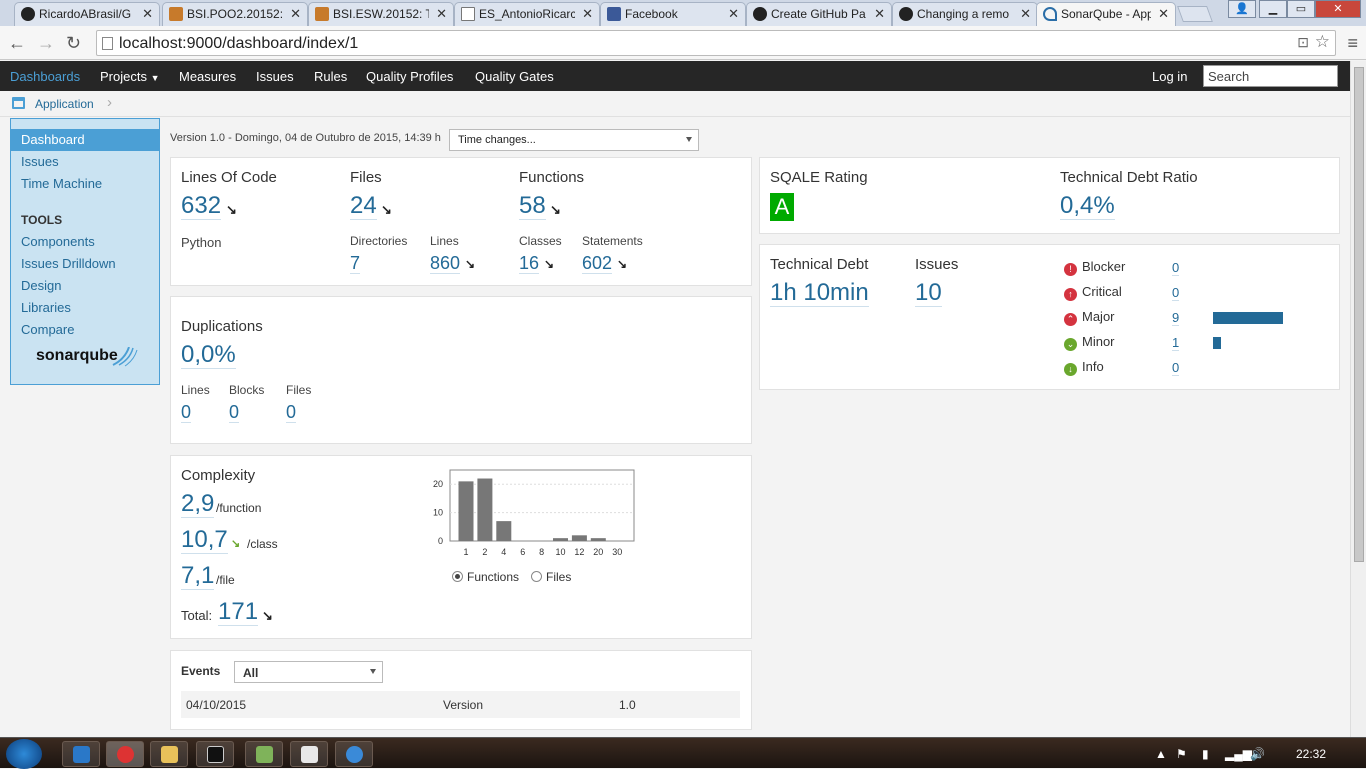 This screenshot has height=769, width=1366. I want to click on loc-value: 632, so click(201, 206).